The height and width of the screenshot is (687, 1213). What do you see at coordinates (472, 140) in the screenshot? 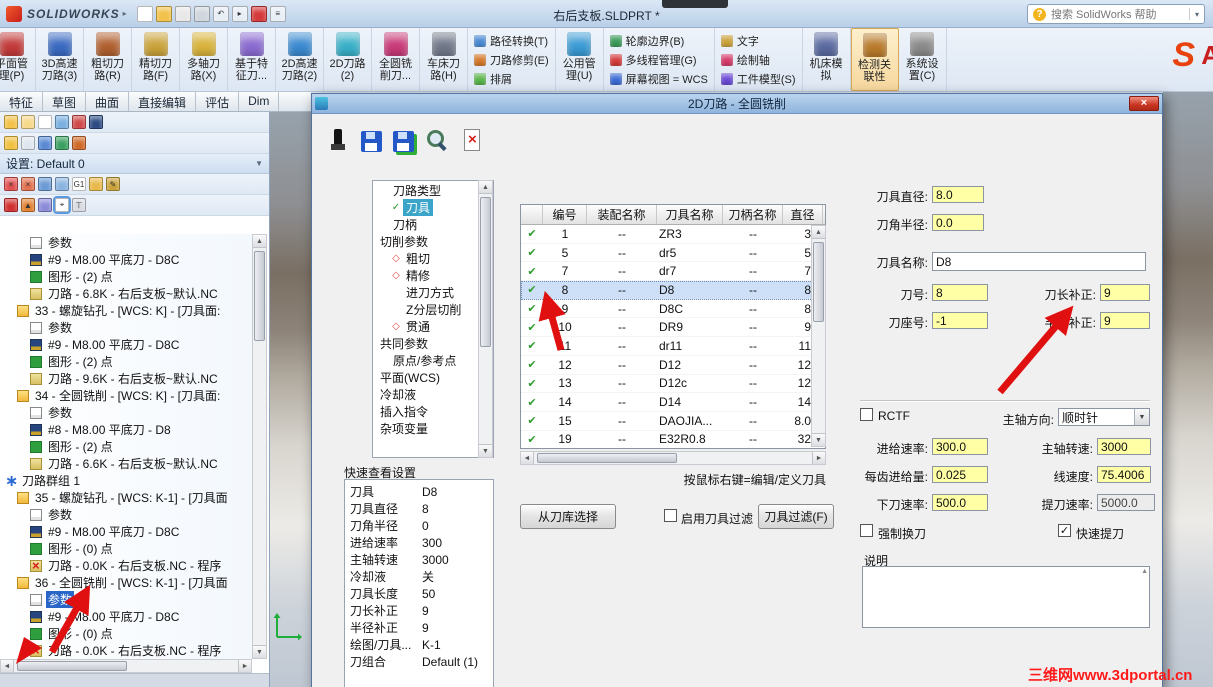
I see `close-doc-icon` at bounding box center [472, 140].